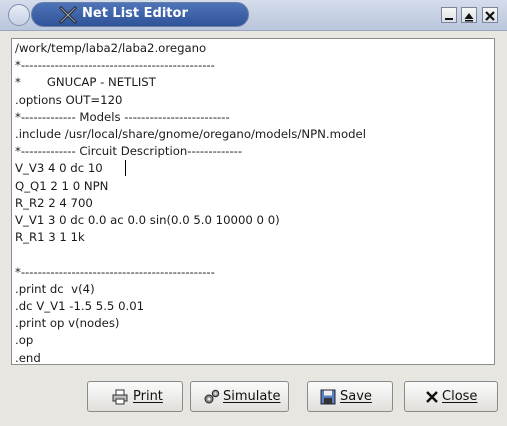 This screenshot has height=426, width=507. I want to click on gears-icon, so click(212, 396).